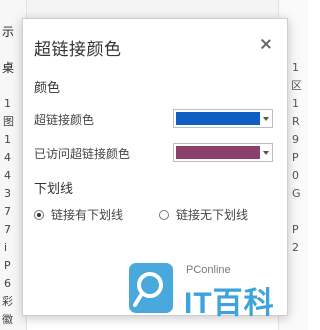  What do you see at coordinates (229, 303) in the screenshot?
I see `watermark-name: IT百科` at bounding box center [229, 303].